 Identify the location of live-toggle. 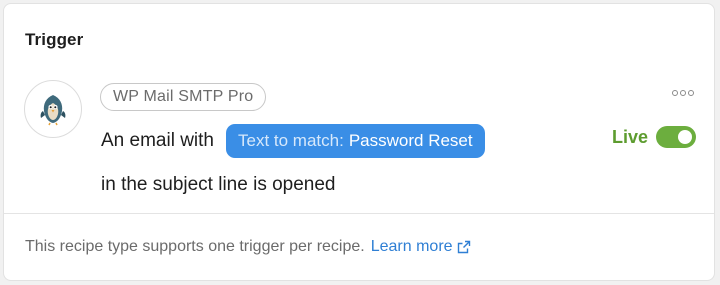
(676, 137).